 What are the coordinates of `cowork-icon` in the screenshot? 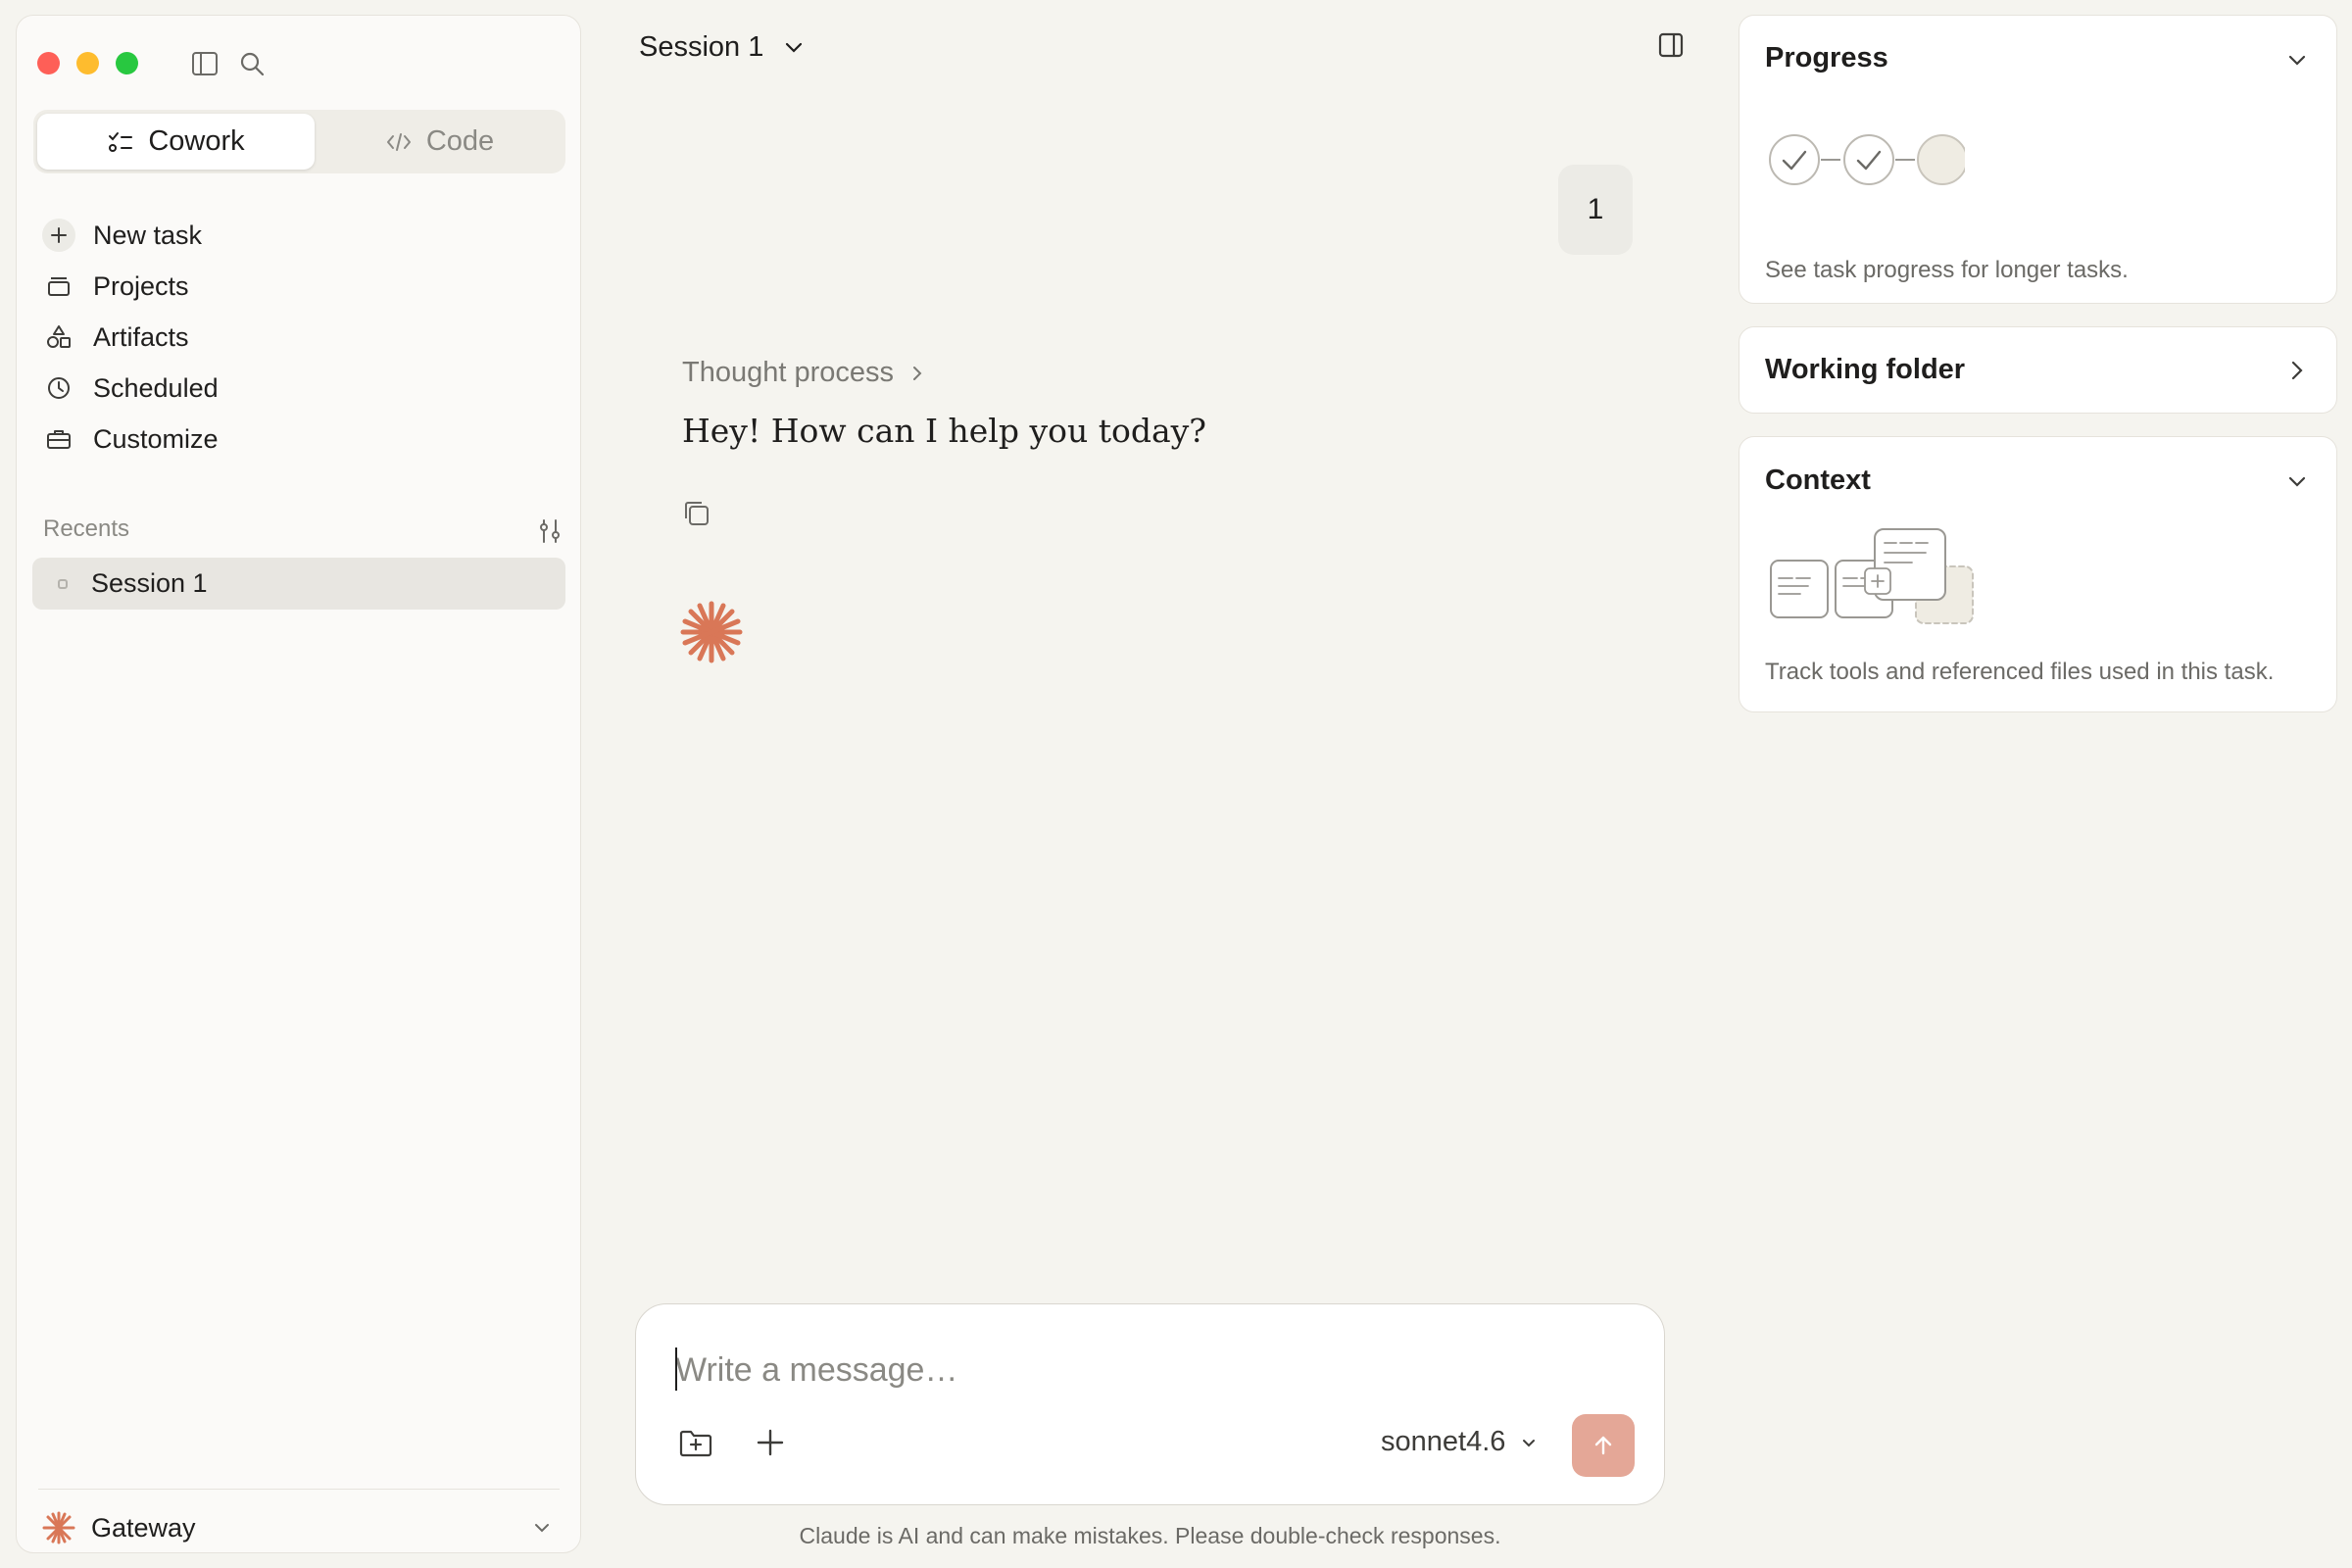 It's located at (120, 142).